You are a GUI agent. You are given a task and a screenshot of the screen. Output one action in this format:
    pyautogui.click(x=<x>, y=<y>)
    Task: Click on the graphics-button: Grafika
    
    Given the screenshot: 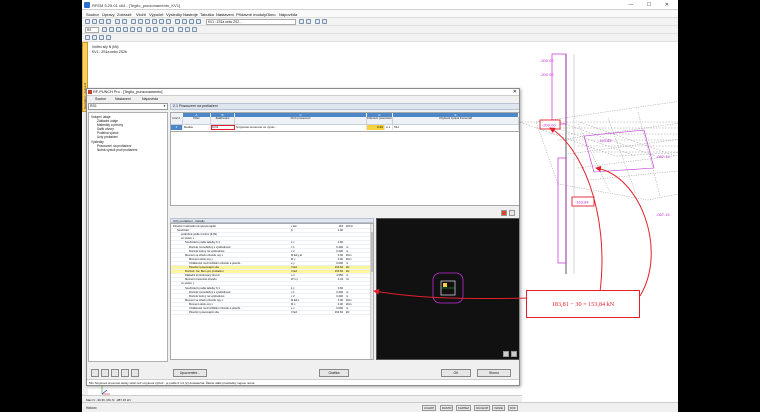 What is the action you would take?
    pyautogui.click(x=334, y=373)
    